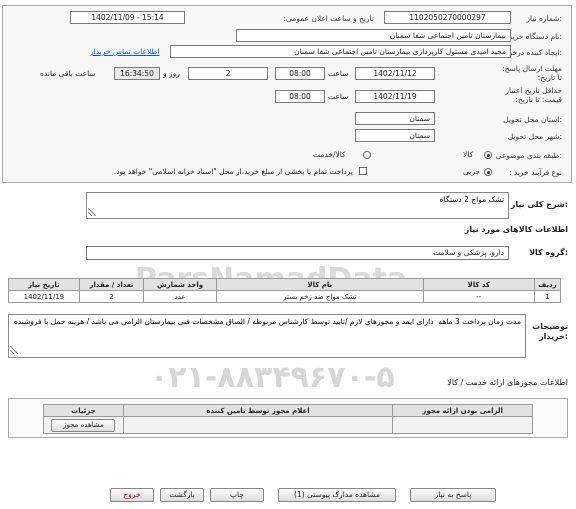 This screenshot has height=509, width=576. What do you see at coordinates (548, 252) in the screenshot?
I see `goods-group-label: گروه کالا:` at bounding box center [548, 252].